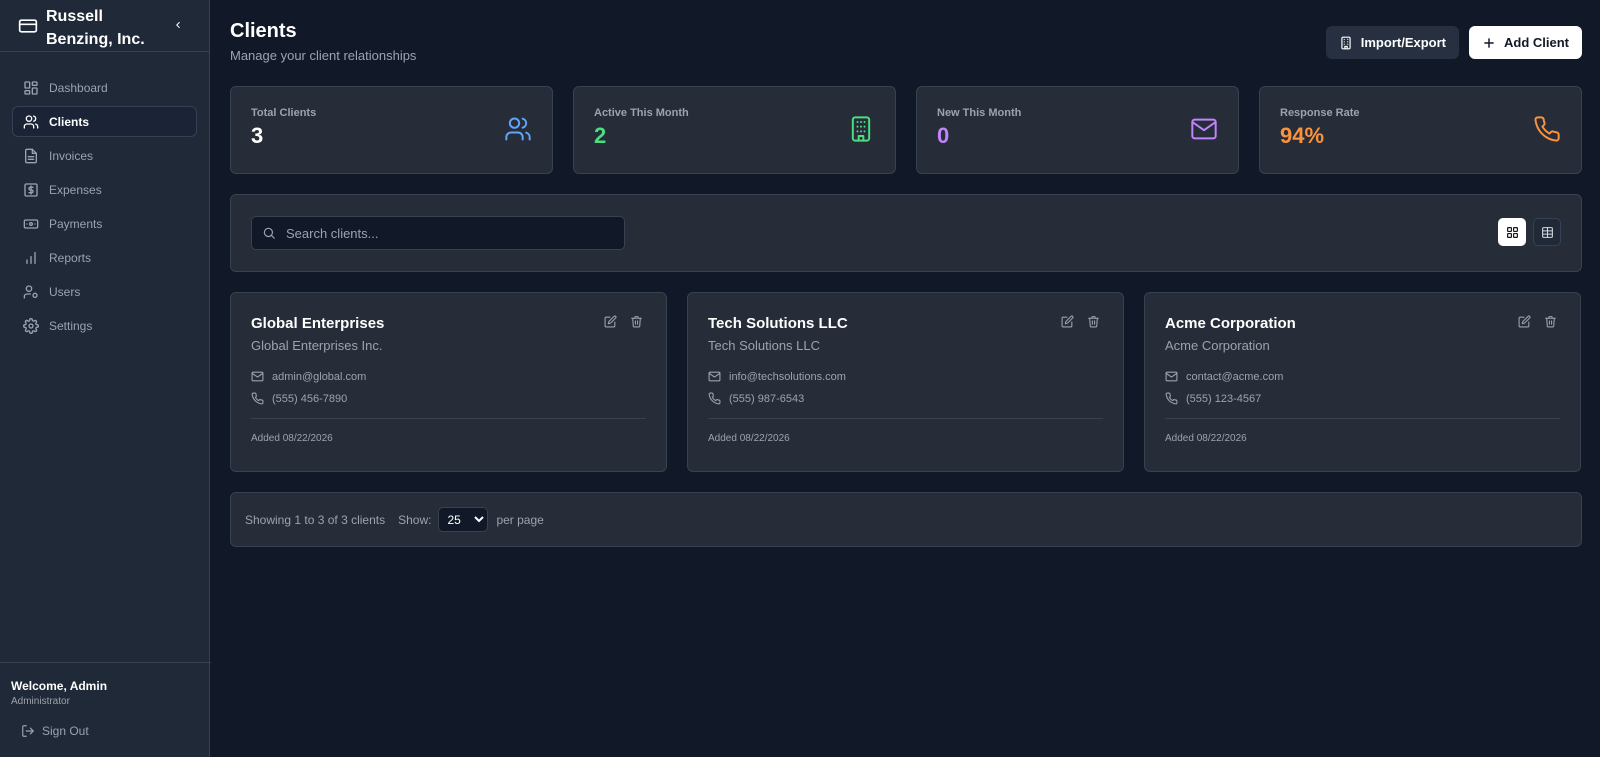  Describe the element at coordinates (446, 233) in the screenshot. I see `search-input` at that location.